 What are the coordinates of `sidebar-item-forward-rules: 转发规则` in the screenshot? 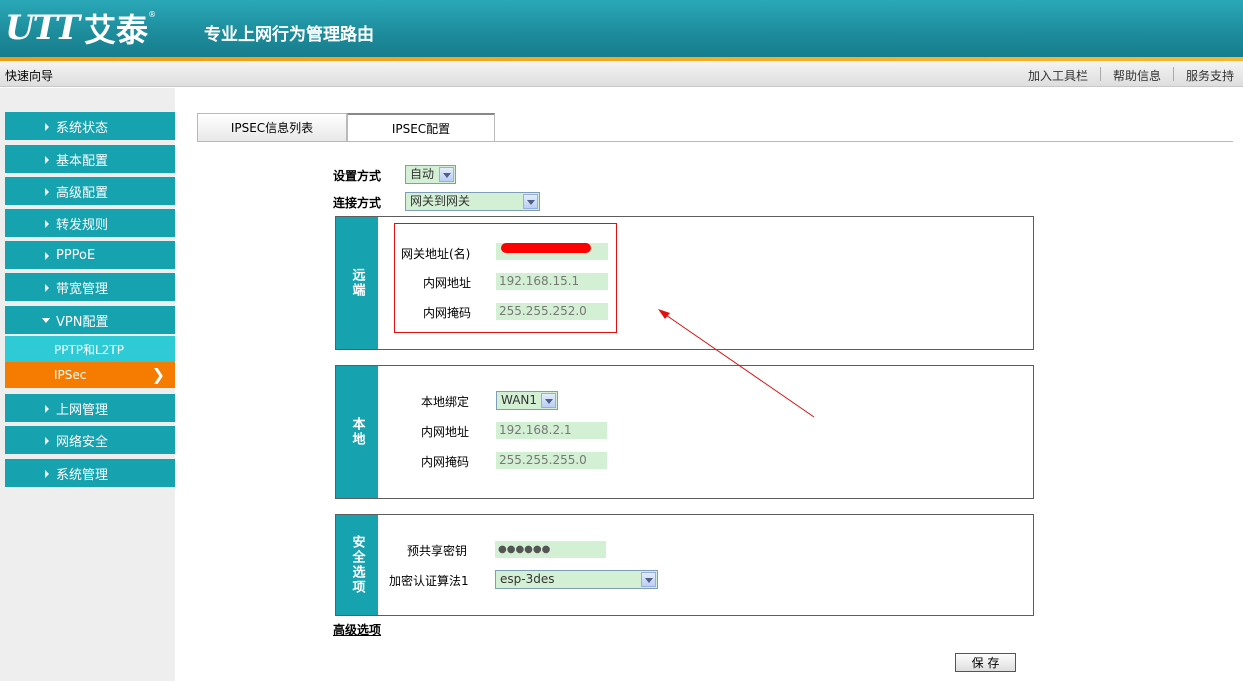 It's located at (90, 223).